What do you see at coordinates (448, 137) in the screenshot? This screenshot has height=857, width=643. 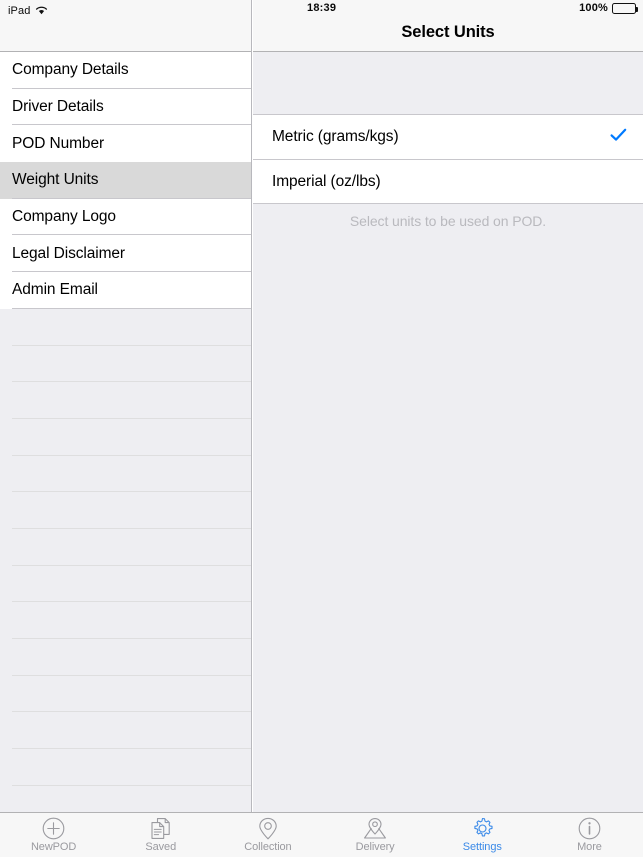 I see `option-row-metric: Metric (grams/kgs)` at bounding box center [448, 137].